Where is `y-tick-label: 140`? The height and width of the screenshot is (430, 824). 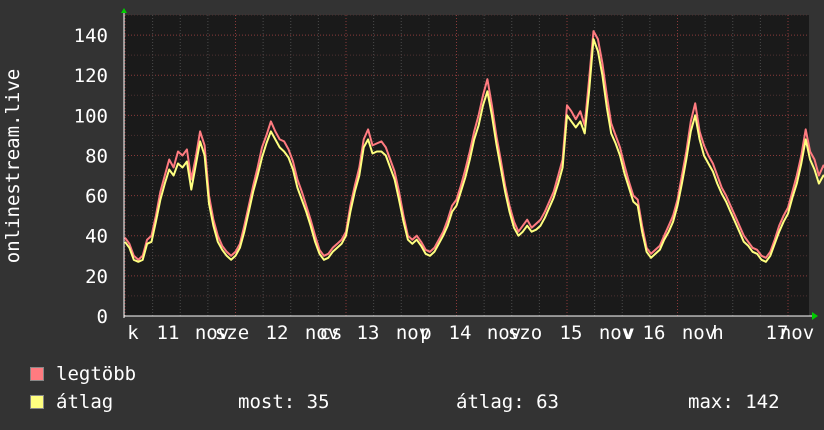 y-tick-label: 140 is located at coordinates (91, 36).